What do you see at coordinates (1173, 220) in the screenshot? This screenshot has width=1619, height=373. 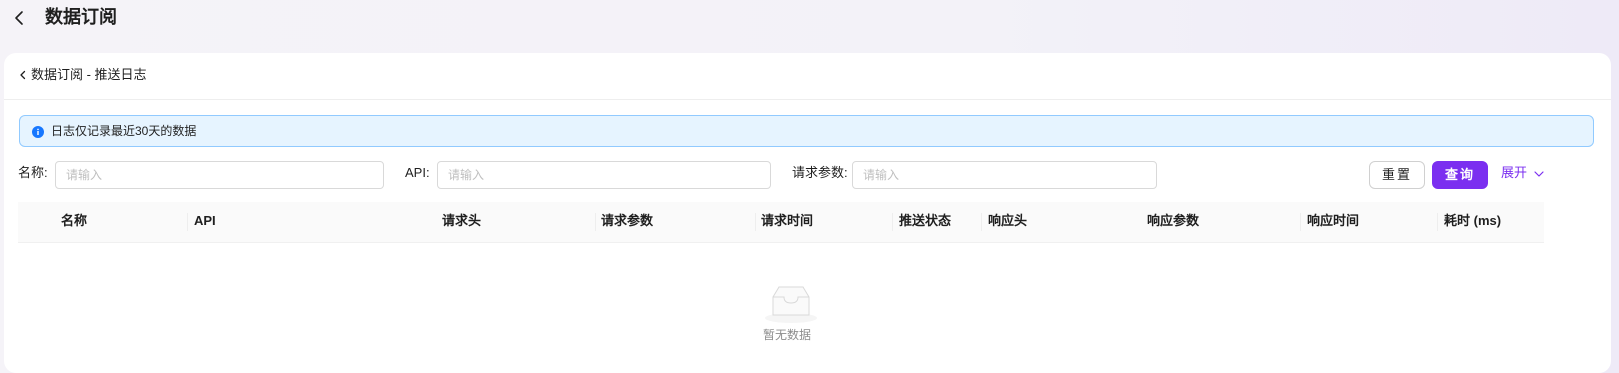 I see `column-header-response-params: 响应参数` at bounding box center [1173, 220].